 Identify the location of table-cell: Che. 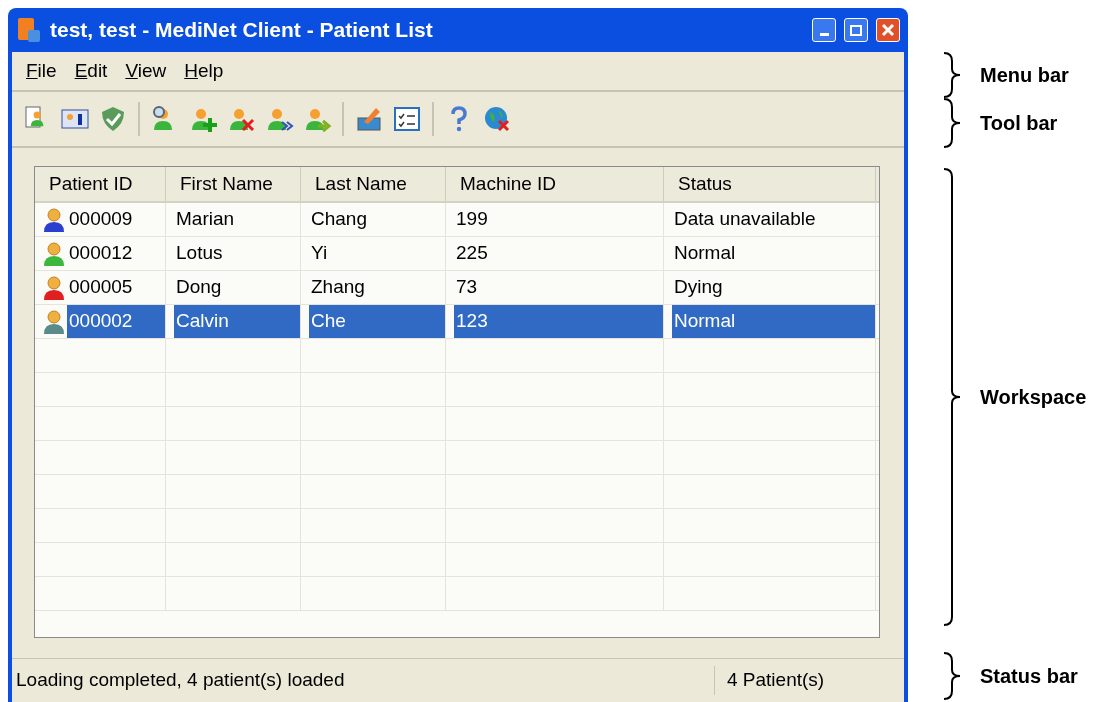
(377, 321).